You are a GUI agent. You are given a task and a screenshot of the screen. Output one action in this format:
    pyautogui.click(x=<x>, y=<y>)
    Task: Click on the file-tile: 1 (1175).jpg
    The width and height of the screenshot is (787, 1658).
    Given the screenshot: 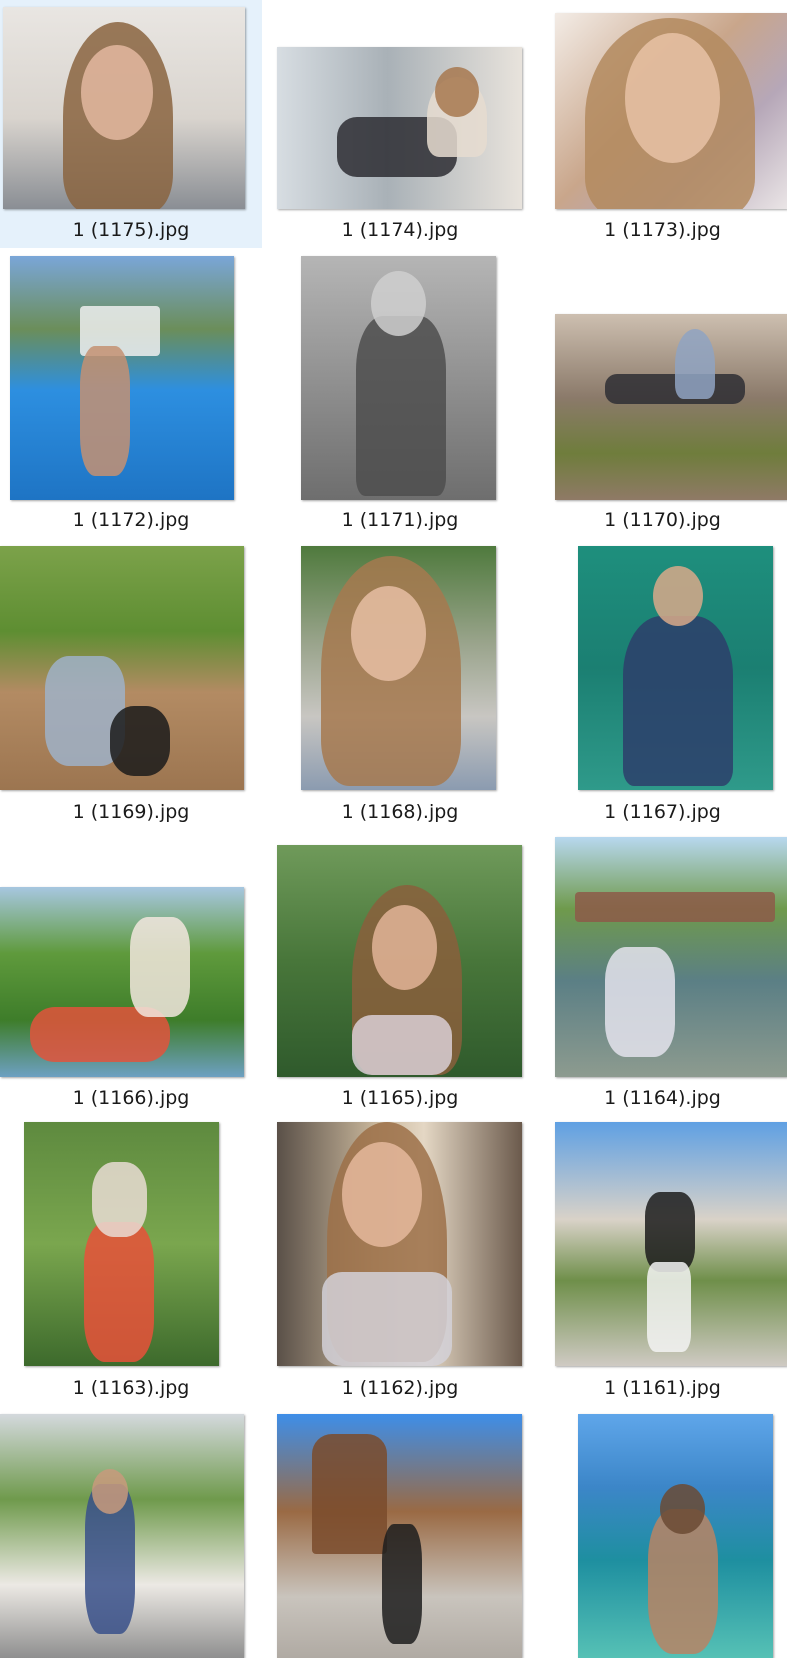 What is the action you would take?
    pyautogui.click(x=131, y=124)
    